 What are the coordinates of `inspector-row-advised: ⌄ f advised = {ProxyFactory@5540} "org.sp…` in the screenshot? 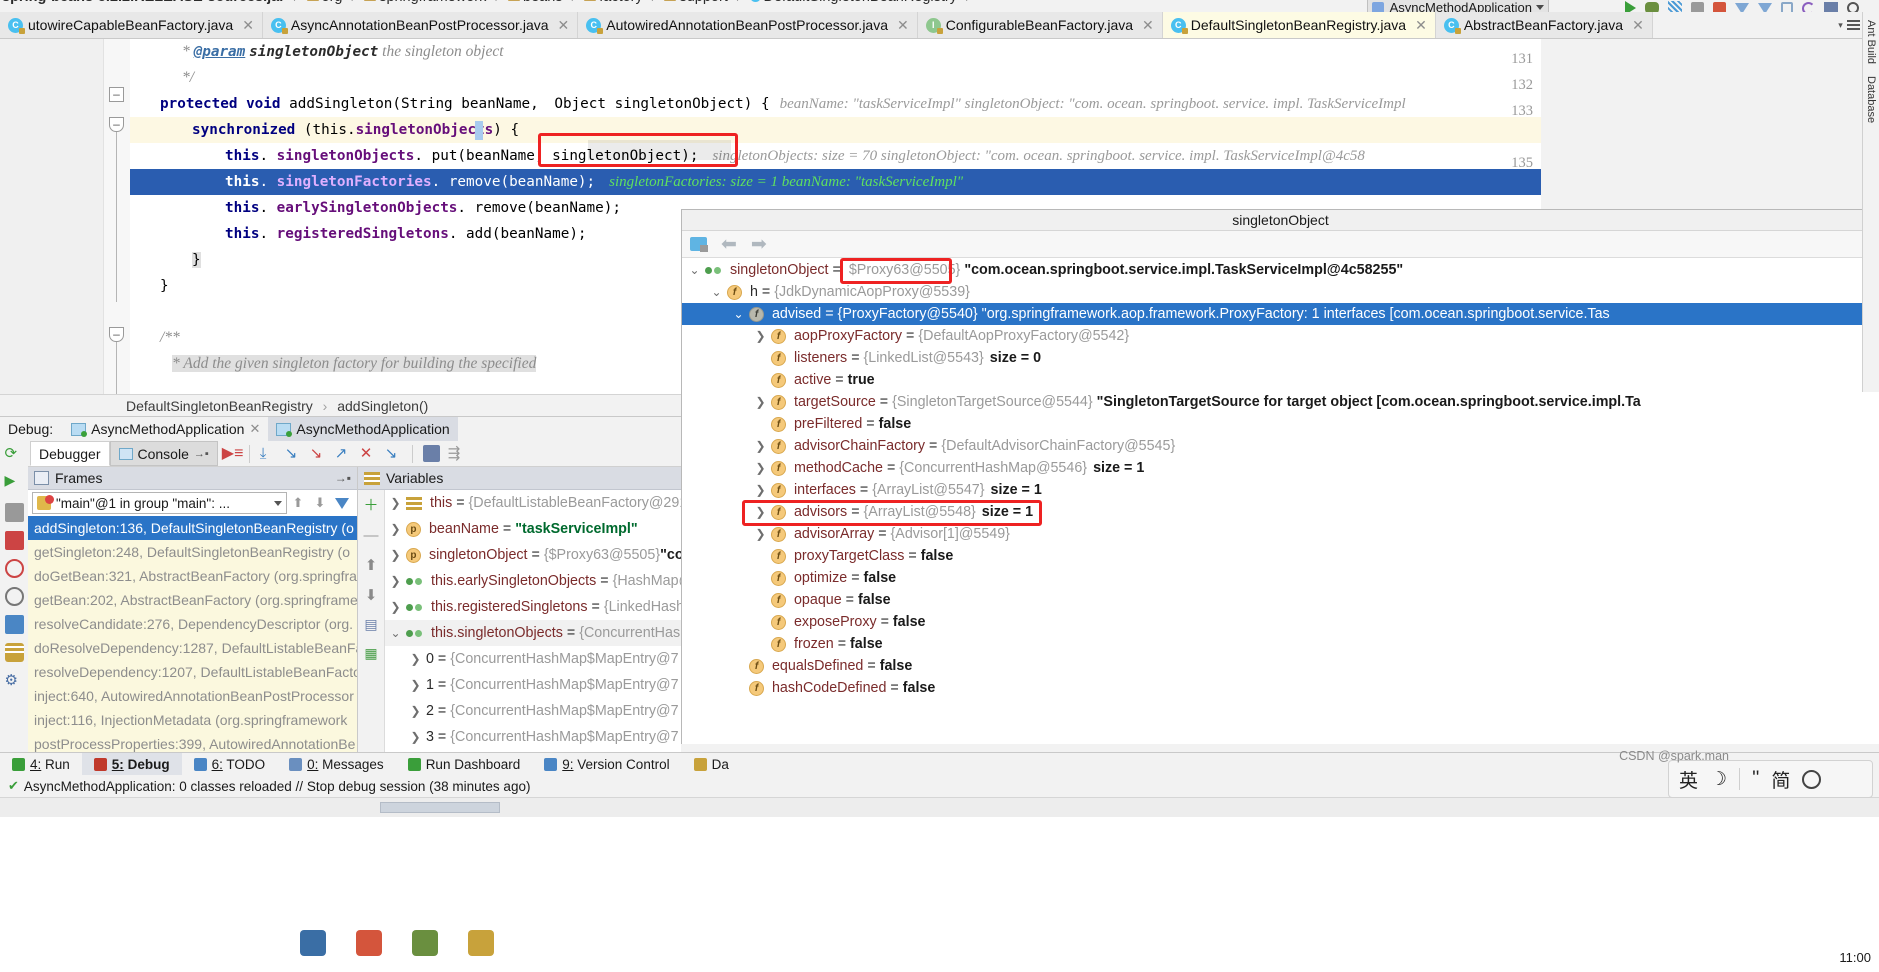 It's located at (1280, 314).